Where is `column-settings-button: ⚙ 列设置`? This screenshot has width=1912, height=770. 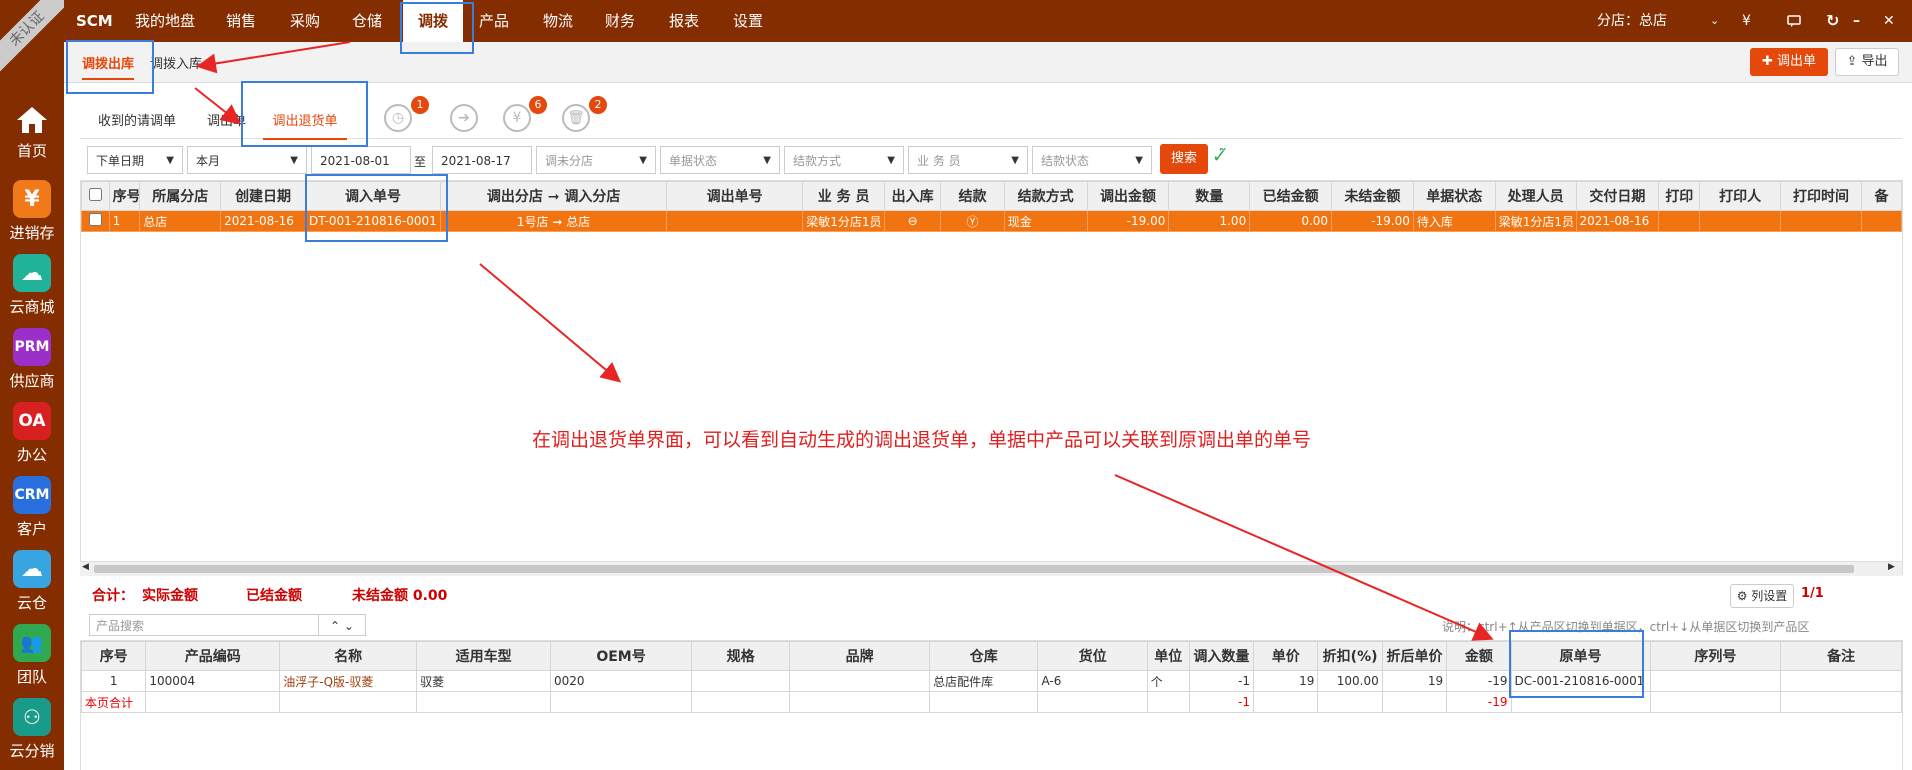
column-settings-button: ⚙ 列设置 is located at coordinates (1762, 596).